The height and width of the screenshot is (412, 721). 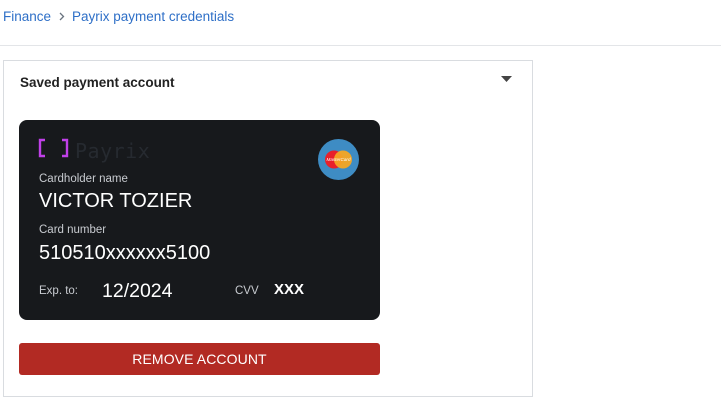 I want to click on brand-name: Payrix, so click(x=113, y=150).